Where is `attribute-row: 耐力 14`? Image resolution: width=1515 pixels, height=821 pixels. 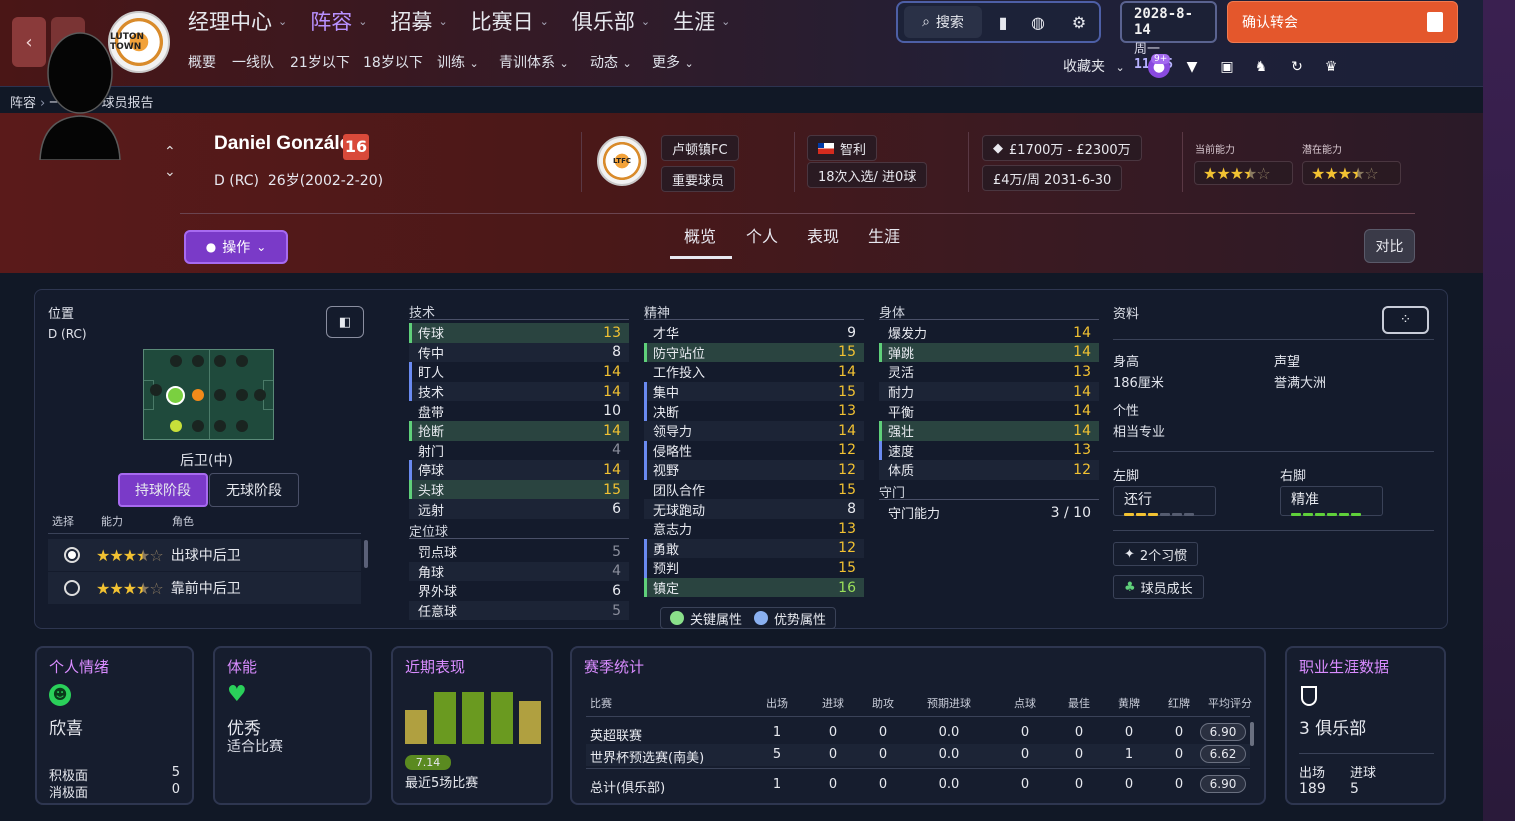 attribute-row: 耐力 14 is located at coordinates (989, 391).